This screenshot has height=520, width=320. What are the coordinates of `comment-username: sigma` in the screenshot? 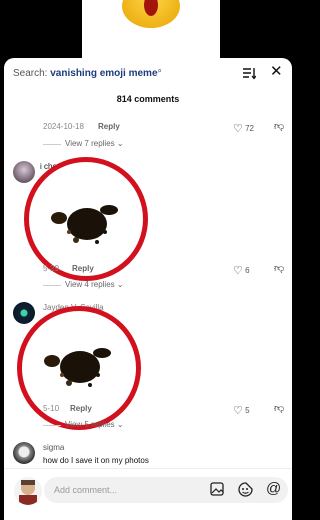 It's located at (53, 447).